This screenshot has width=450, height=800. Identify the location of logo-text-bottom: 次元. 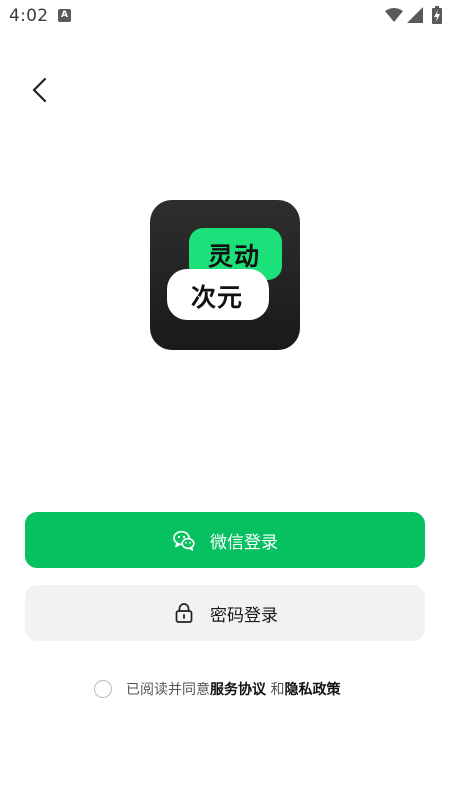
(217, 297).